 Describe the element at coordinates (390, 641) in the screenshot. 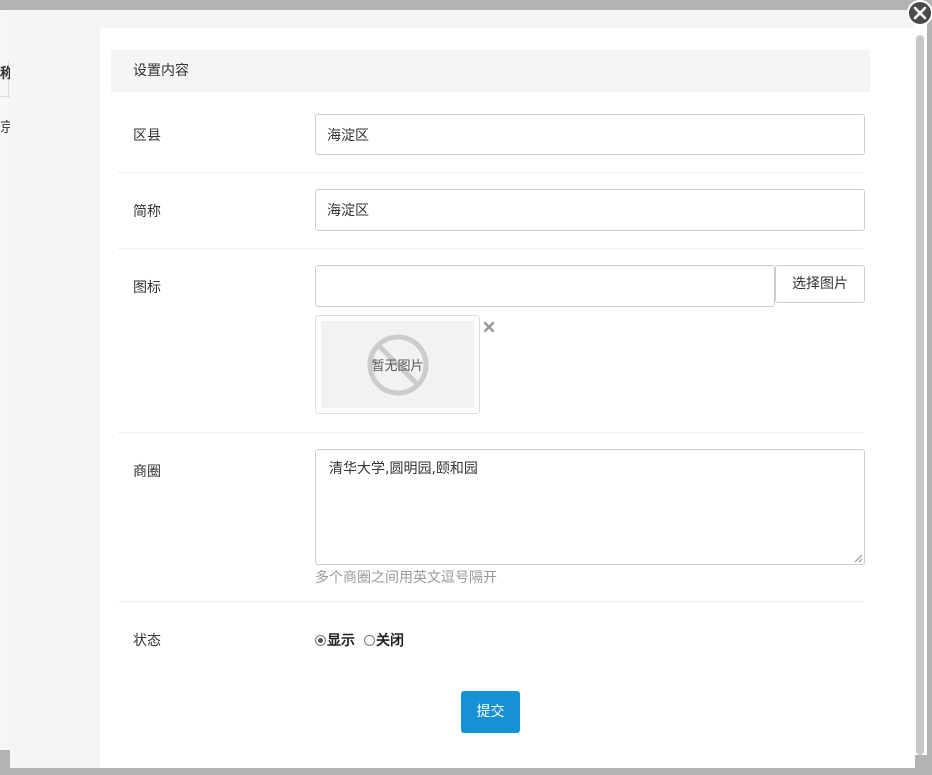

I see `radio-hide-label: 关闭` at that location.